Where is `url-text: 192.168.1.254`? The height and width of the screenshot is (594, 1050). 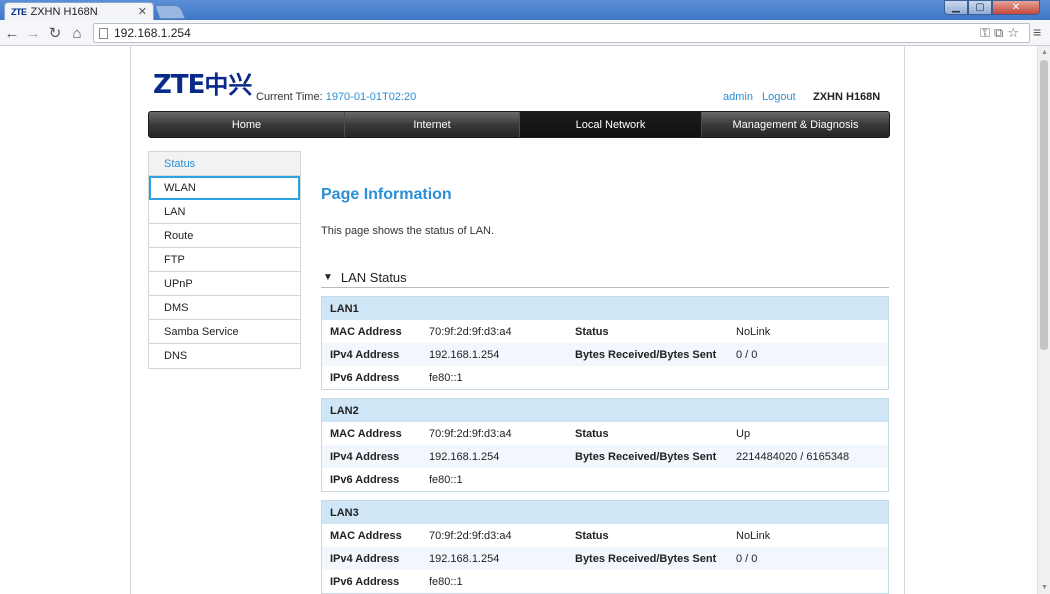
url-text: 192.168.1.254 is located at coordinates (152, 33).